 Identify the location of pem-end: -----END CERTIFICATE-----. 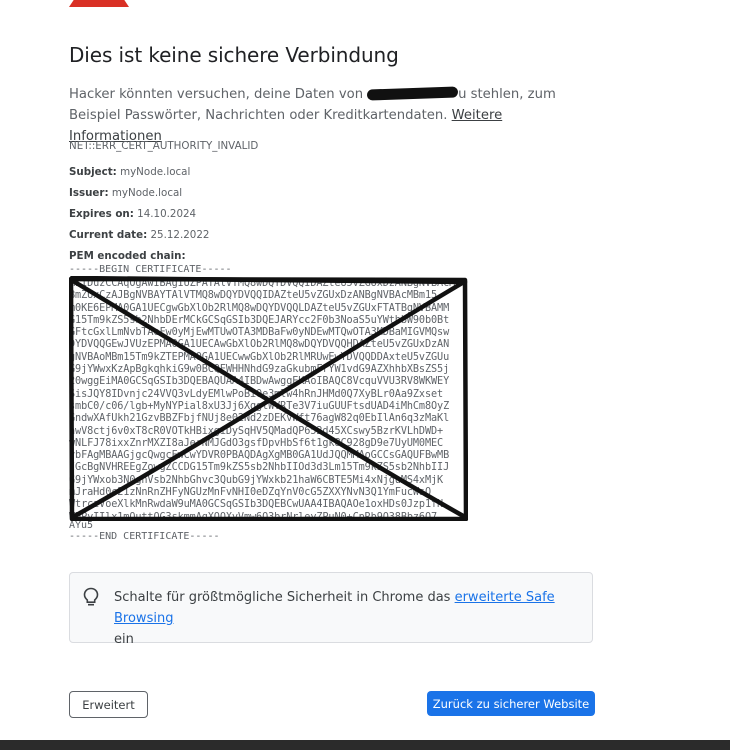
(144, 536).